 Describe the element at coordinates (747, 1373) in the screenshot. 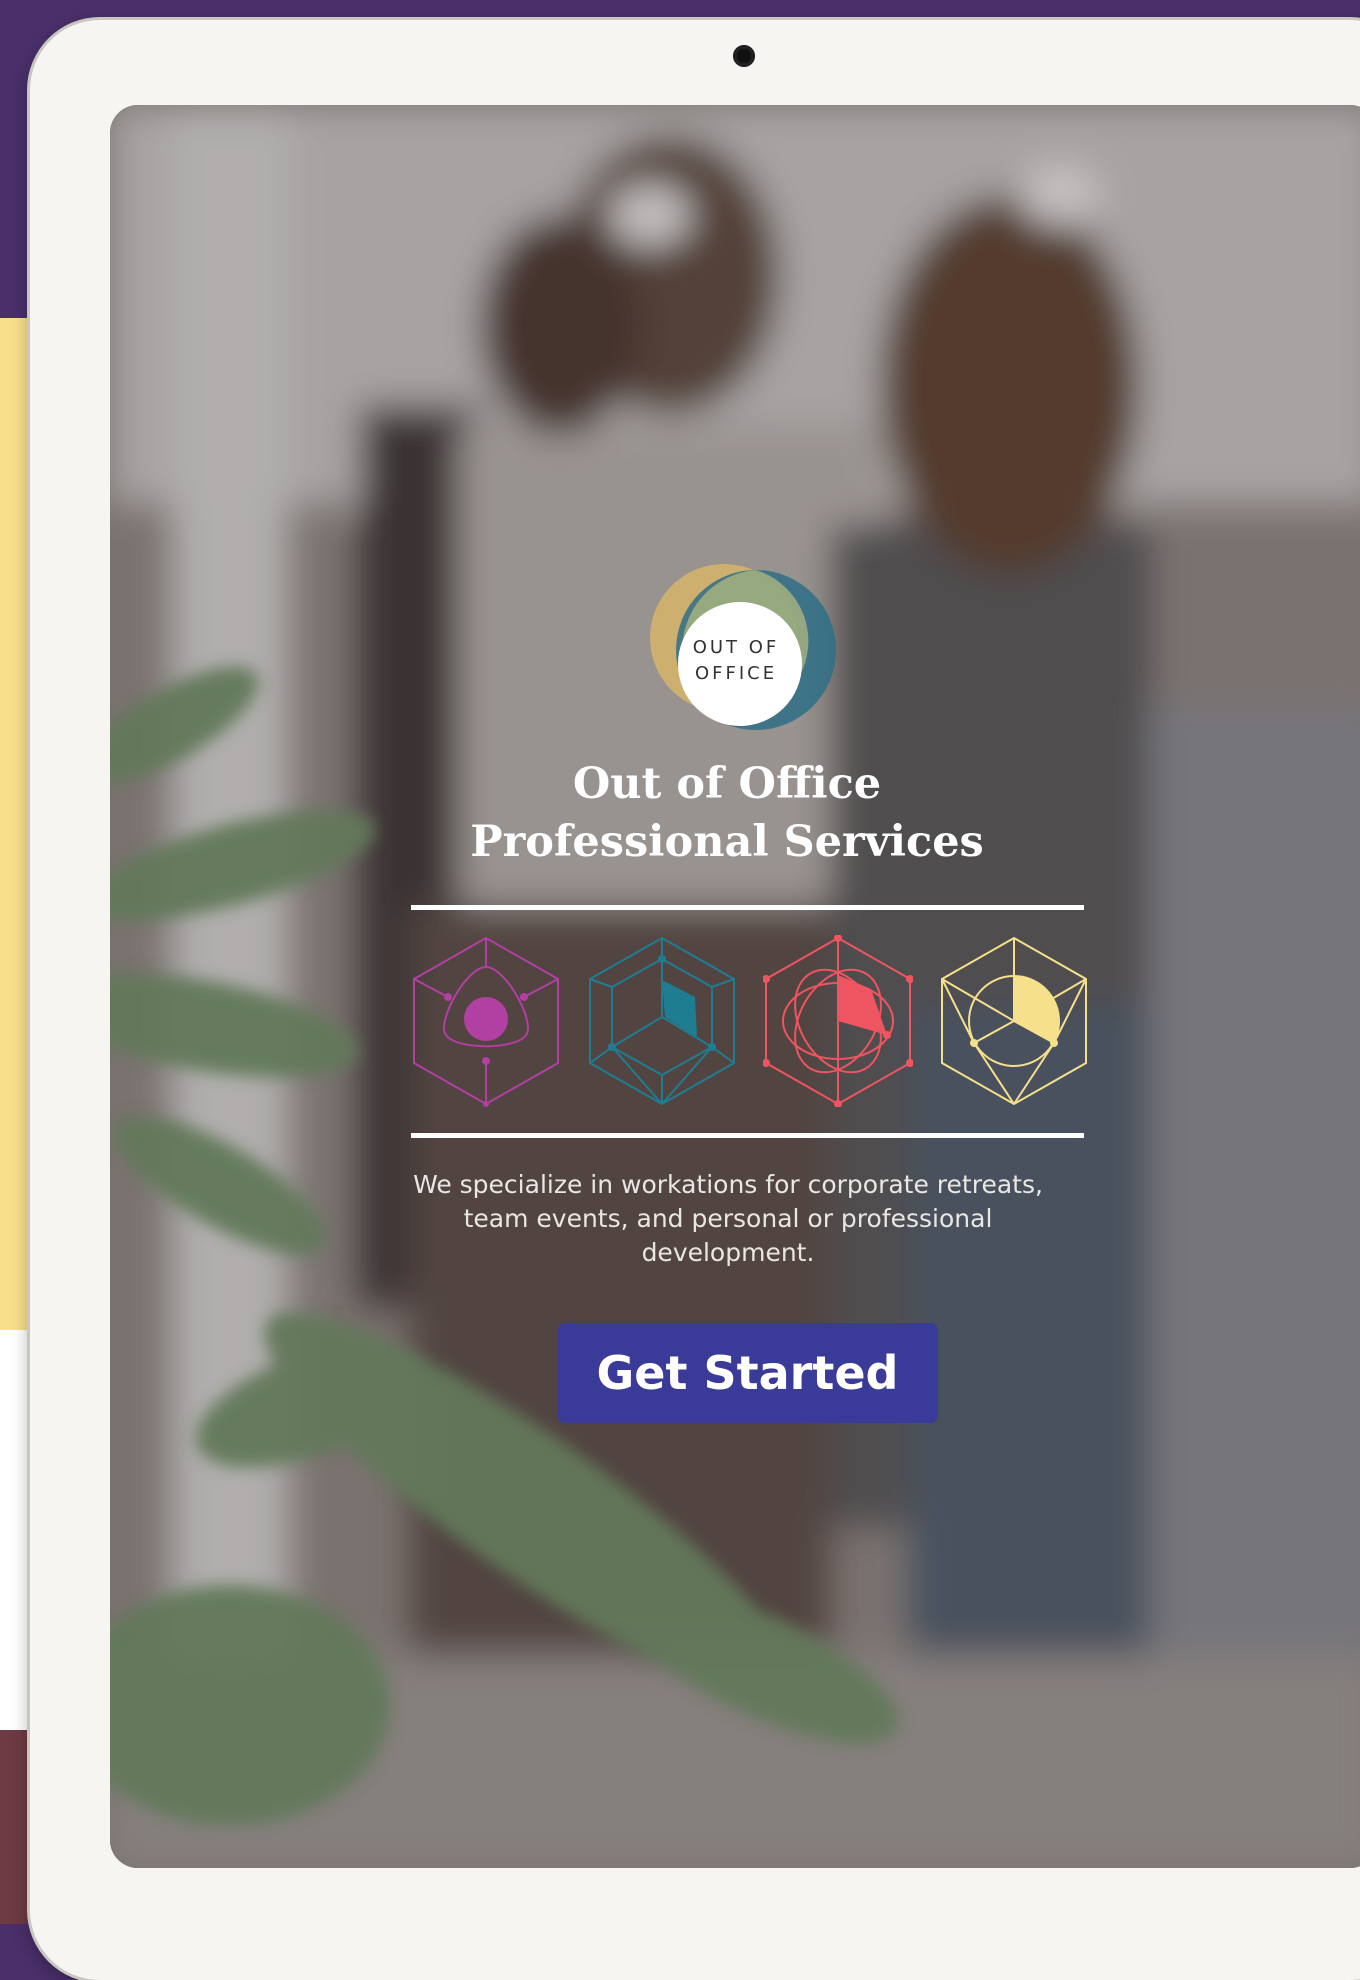

I see `get-started-button: Get Started` at that location.